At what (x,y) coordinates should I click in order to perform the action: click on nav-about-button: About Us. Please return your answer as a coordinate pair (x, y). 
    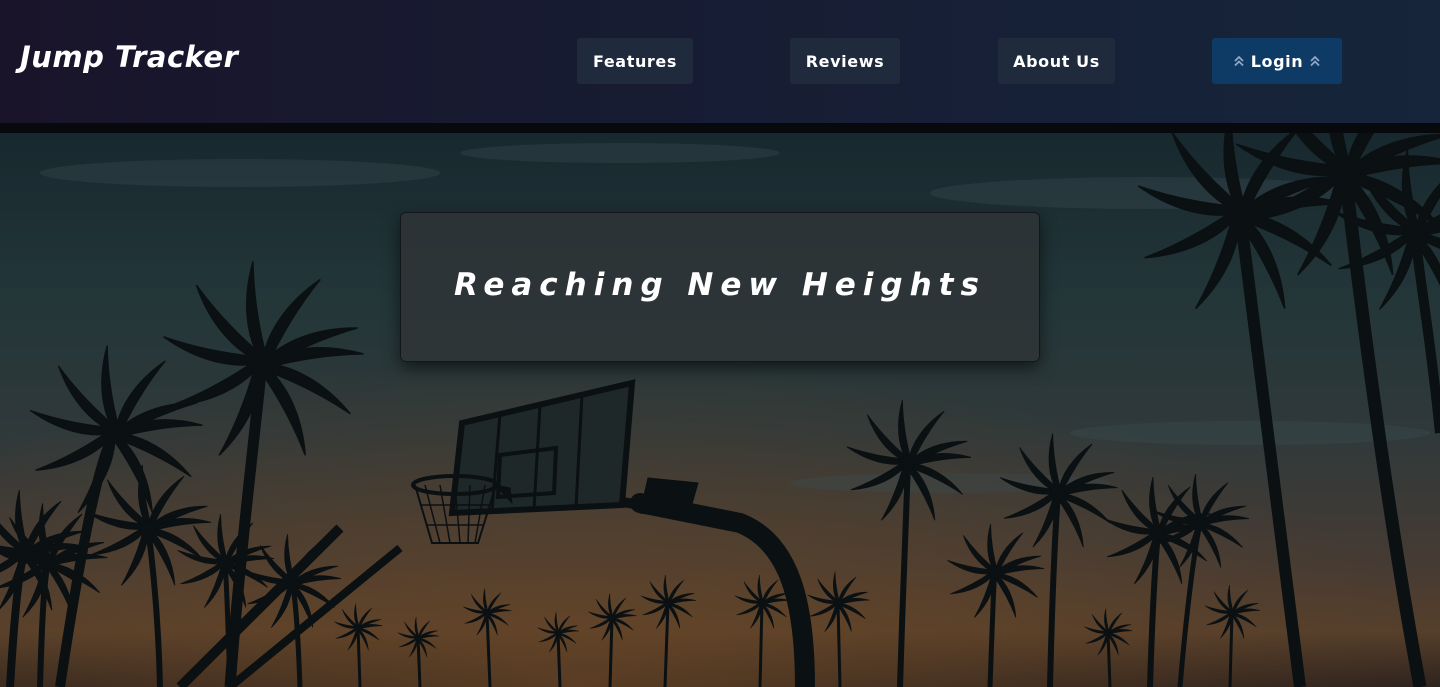
    Looking at the image, I should click on (1056, 61).